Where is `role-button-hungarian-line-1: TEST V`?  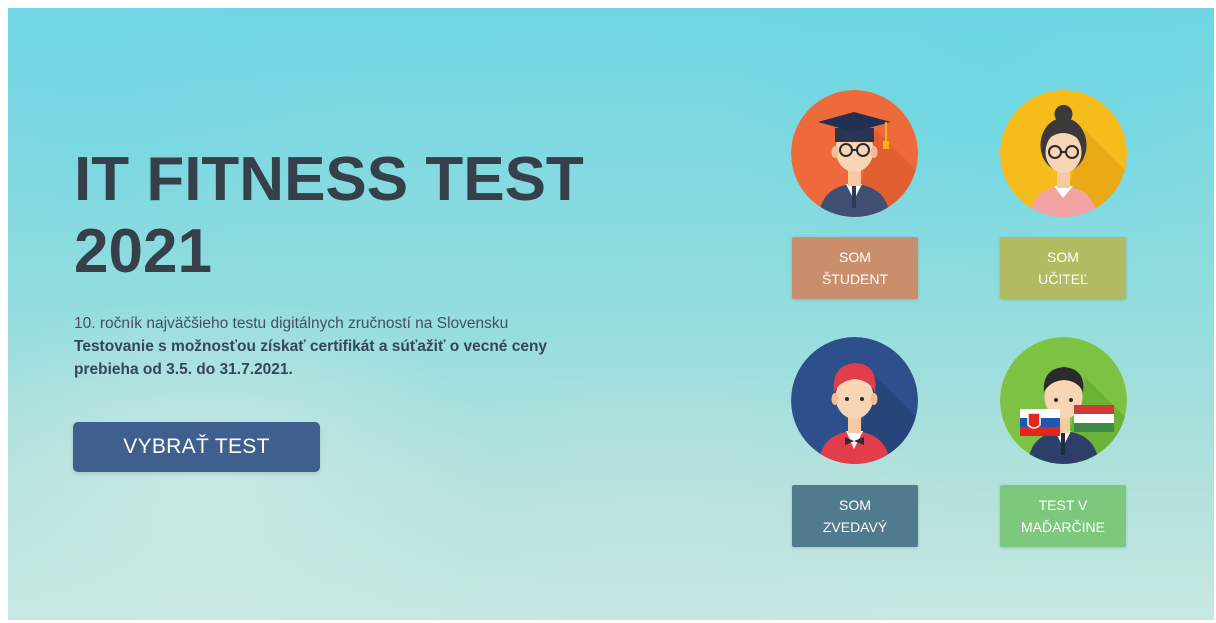
role-button-hungarian-line-1: TEST V is located at coordinates (1063, 505).